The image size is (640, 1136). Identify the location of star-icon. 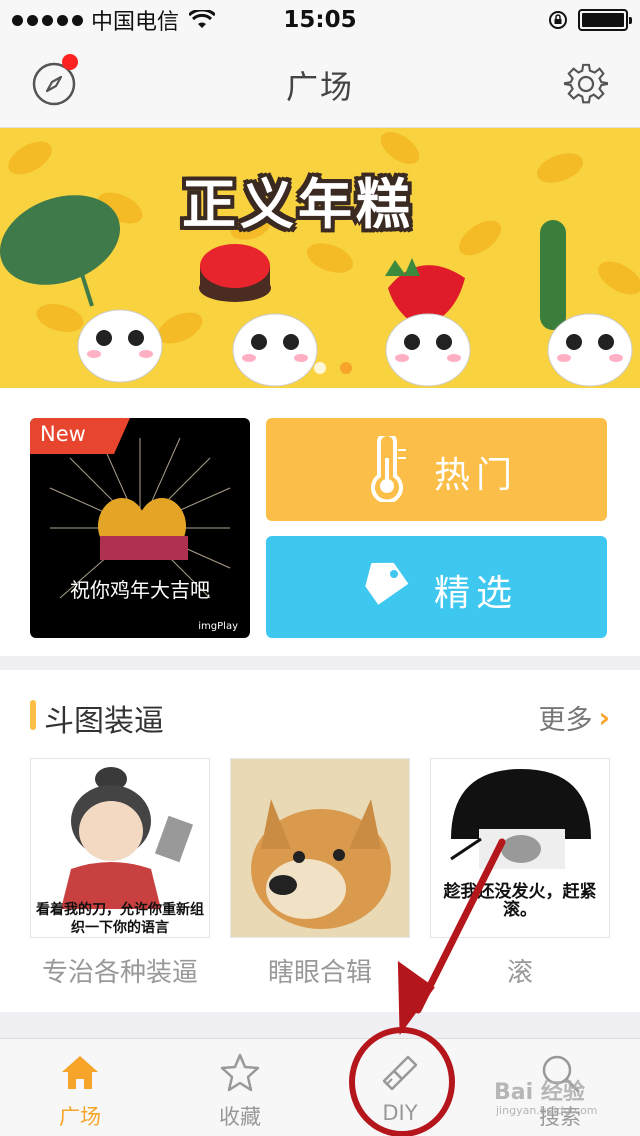
(240, 1072).